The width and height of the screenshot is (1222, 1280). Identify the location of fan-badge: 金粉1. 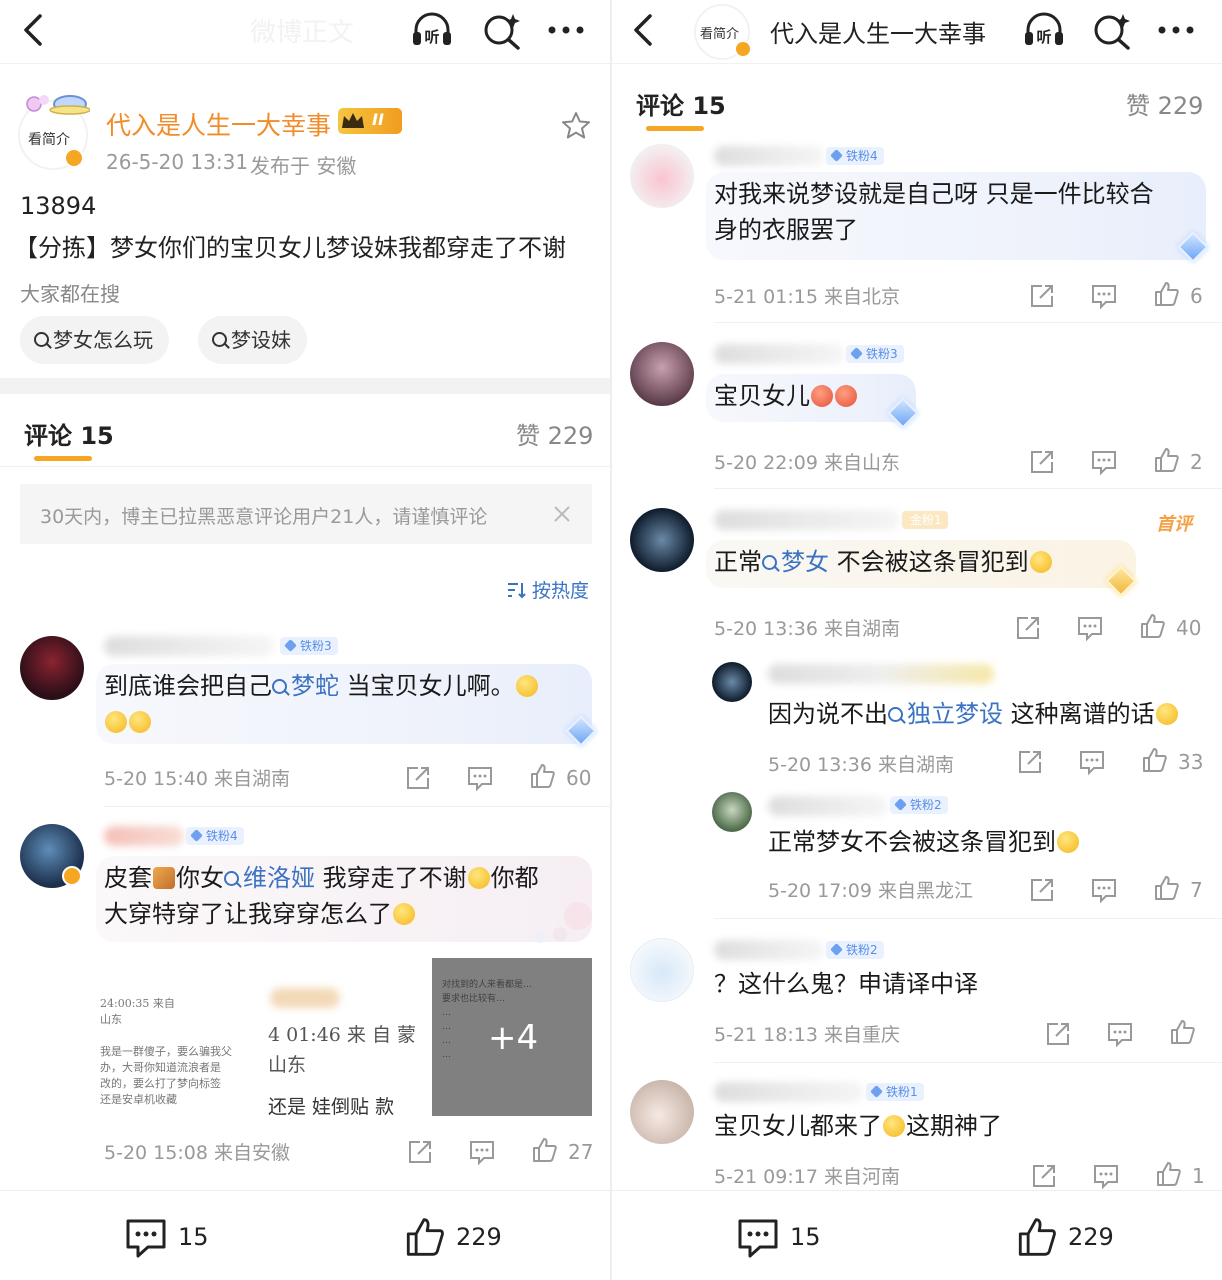
(925, 520).